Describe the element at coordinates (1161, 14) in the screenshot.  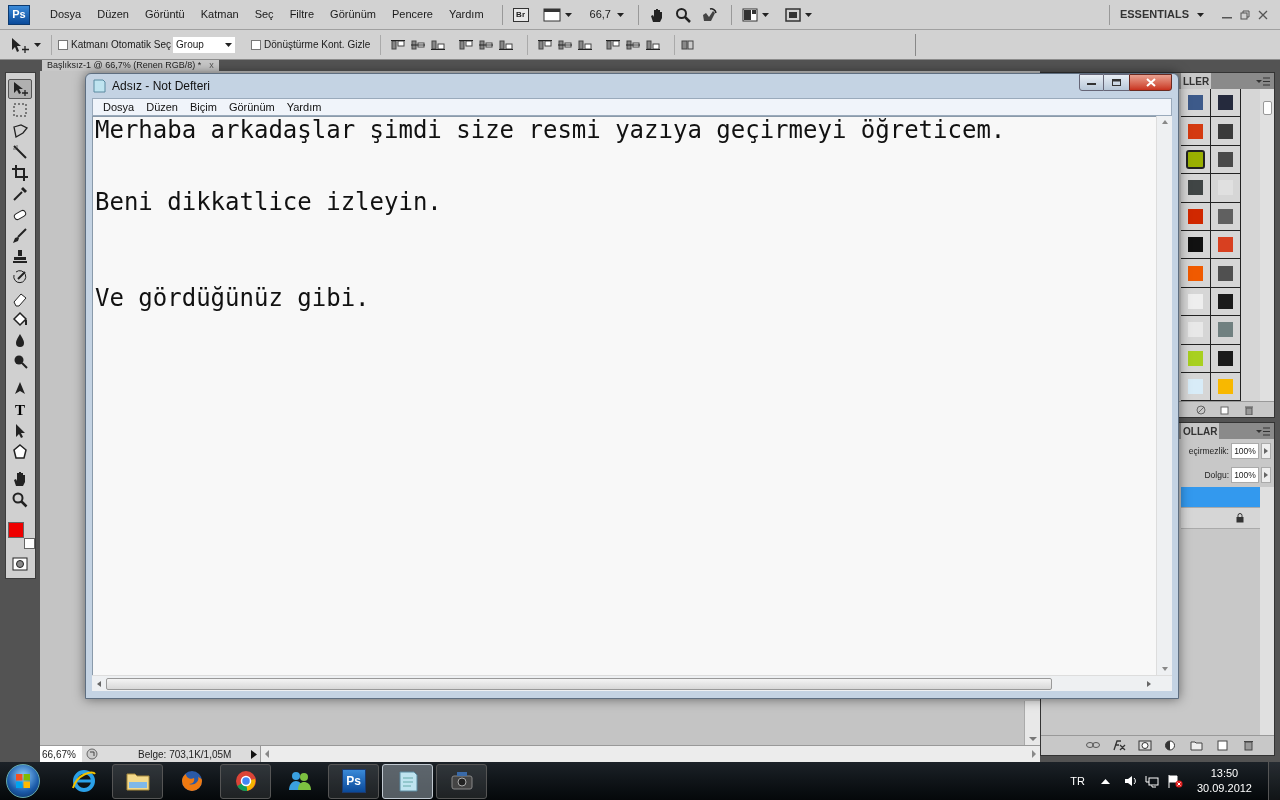
I see `workspace-dropdown: ESSENTIALS` at that location.